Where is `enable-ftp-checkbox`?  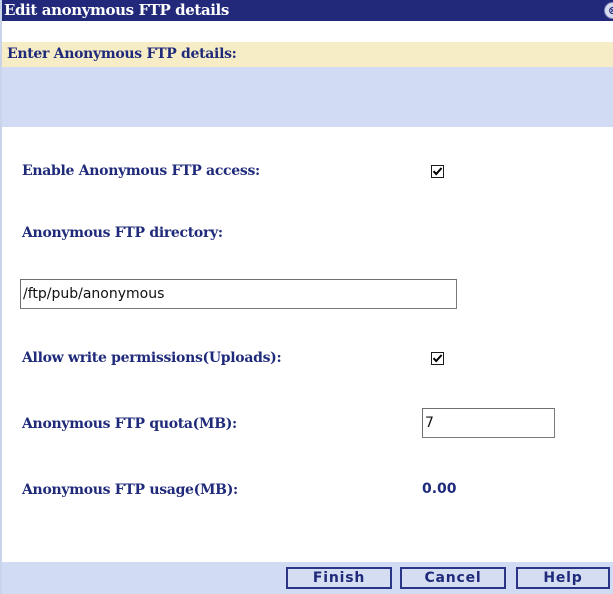 enable-ftp-checkbox is located at coordinates (437, 171).